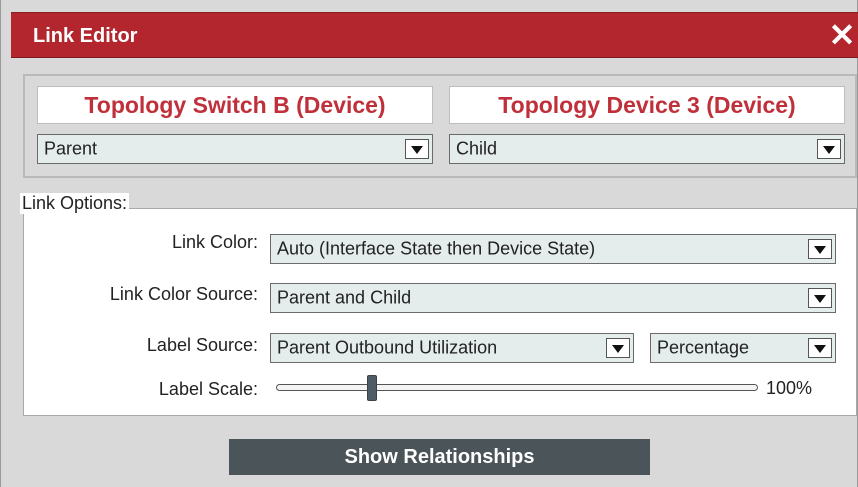 The image size is (858, 487). I want to click on dialog-title: Link Editor, so click(85, 36).